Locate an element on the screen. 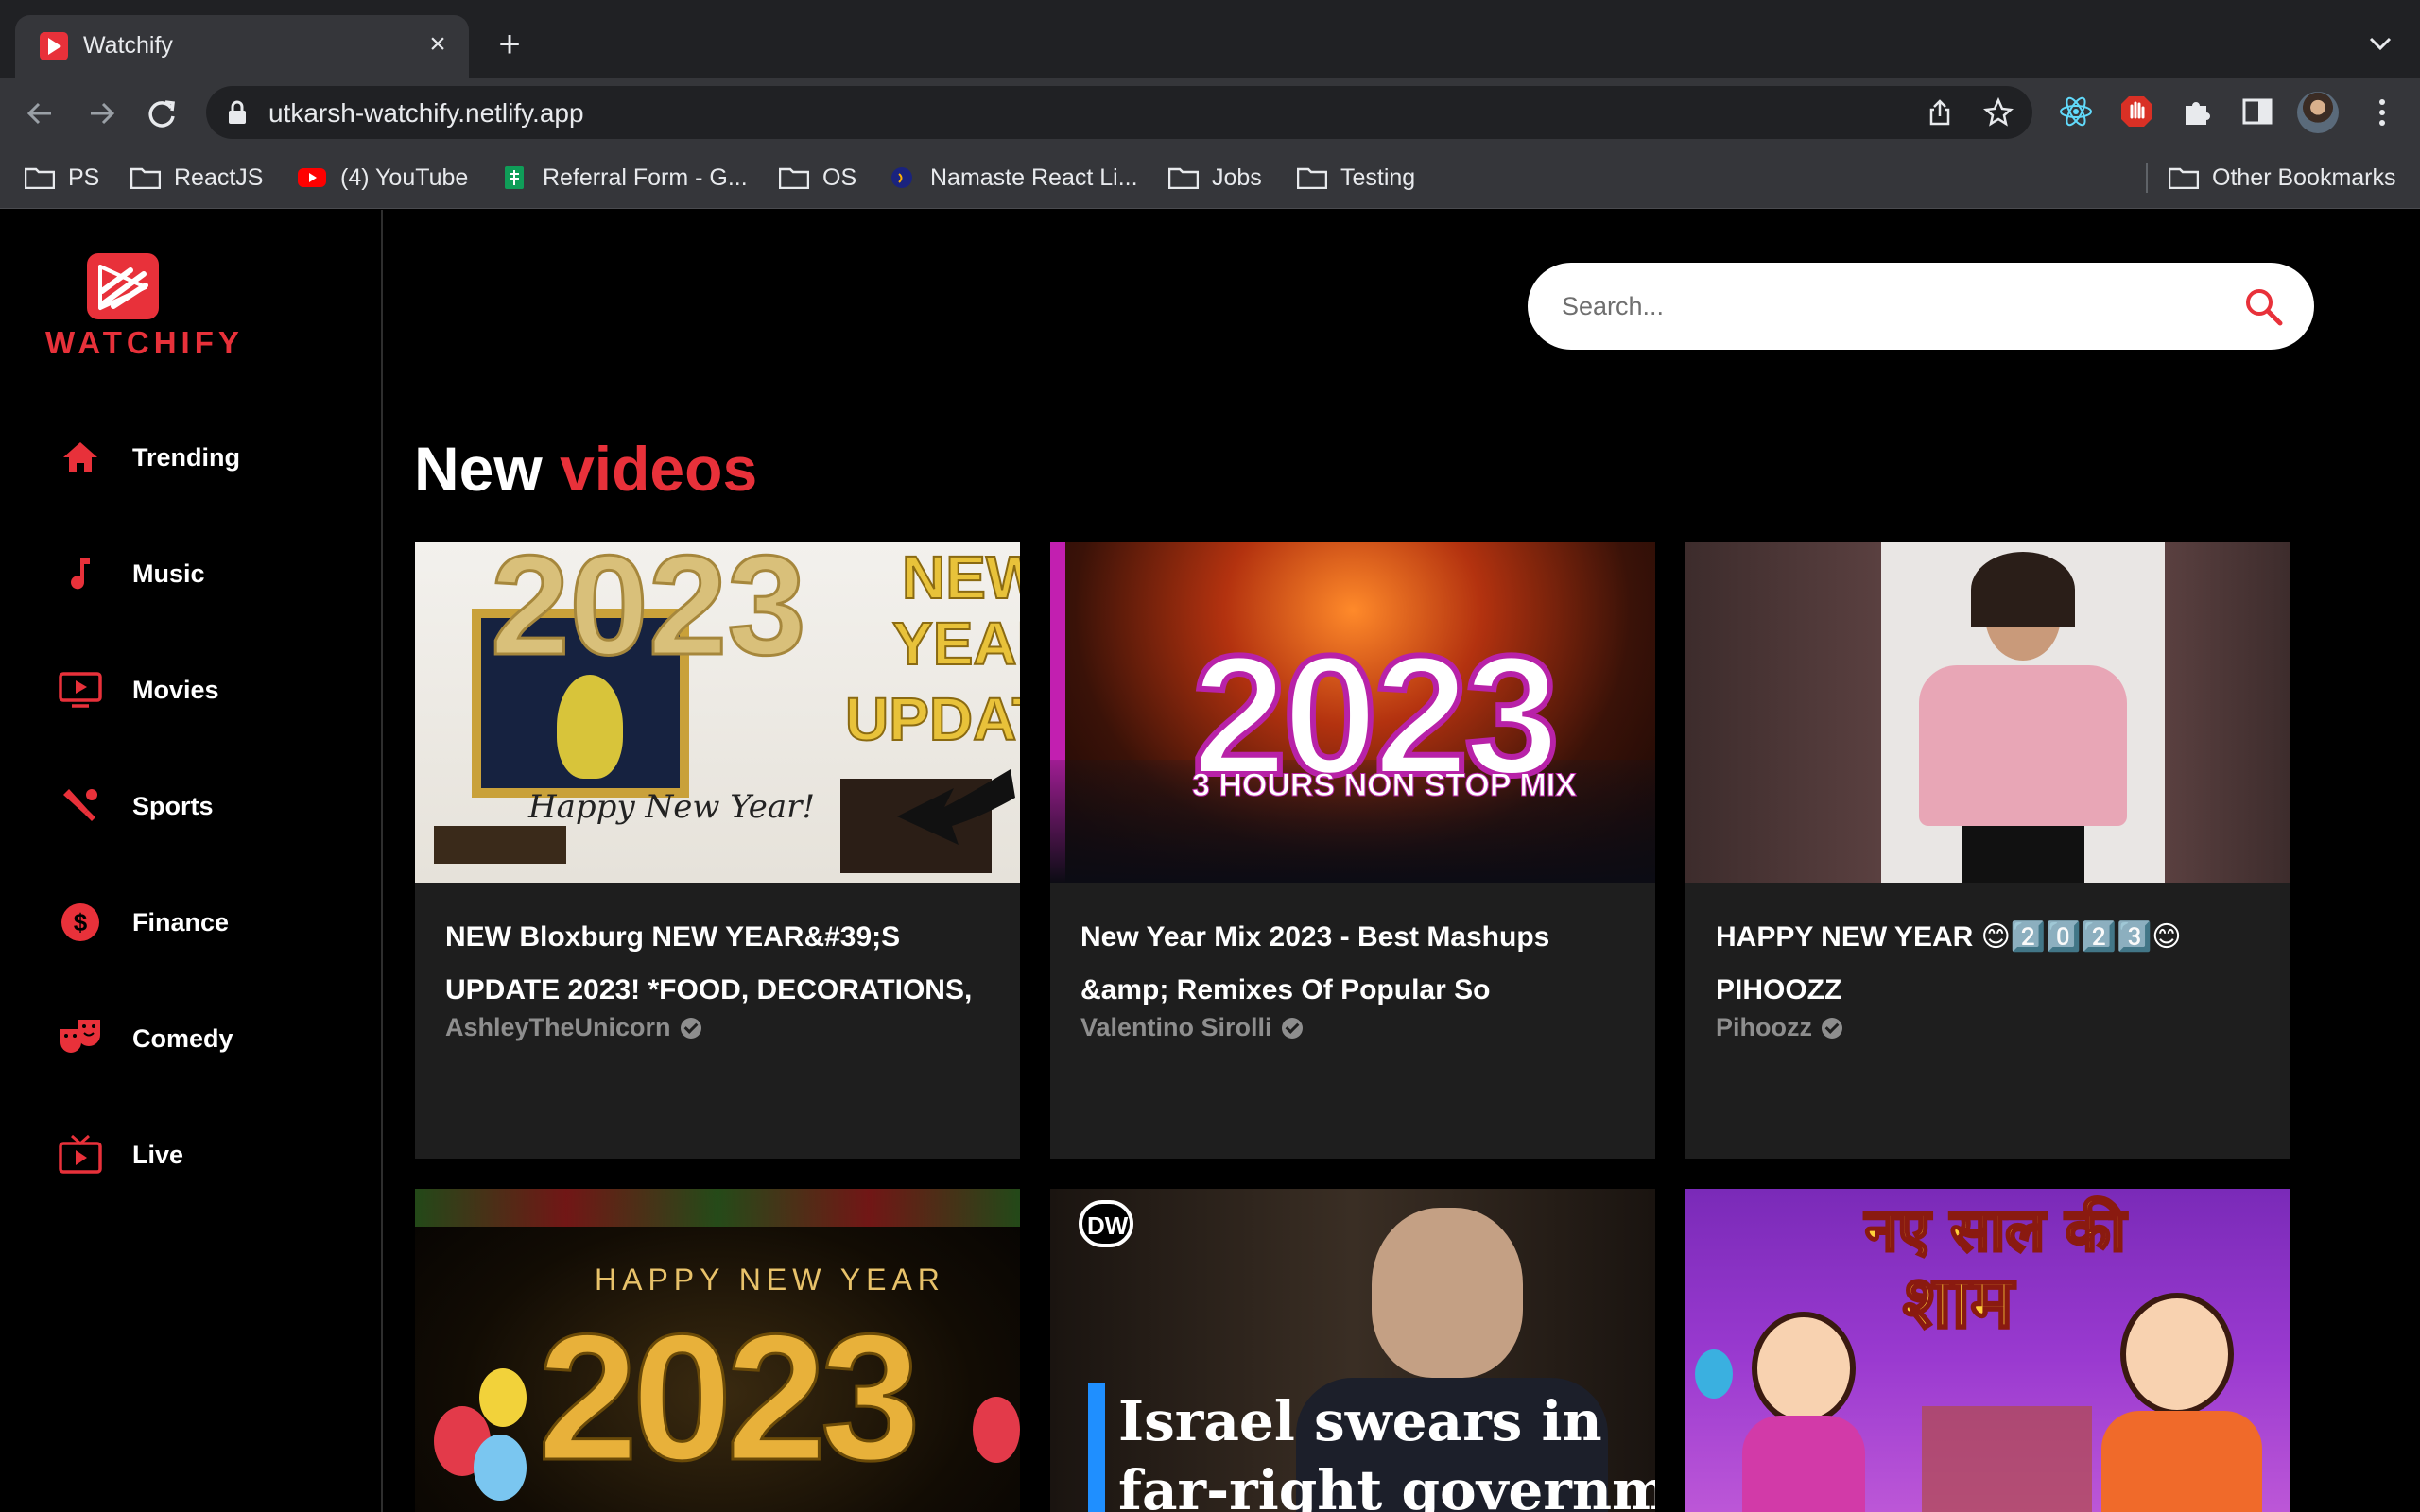 This screenshot has height=1512, width=2420. bookmark-testing: Testing is located at coordinates (1356, 178).